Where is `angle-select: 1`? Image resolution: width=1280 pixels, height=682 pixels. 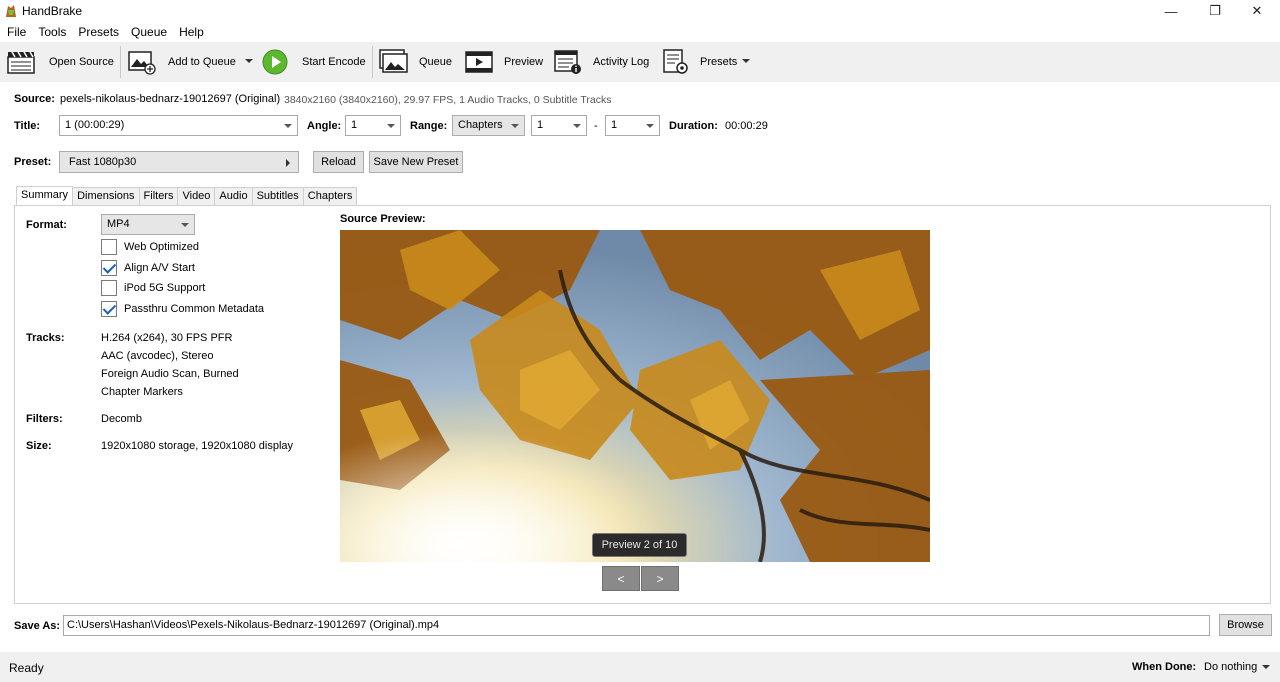
angle-select: 1 is located at coordinates (373, 125).